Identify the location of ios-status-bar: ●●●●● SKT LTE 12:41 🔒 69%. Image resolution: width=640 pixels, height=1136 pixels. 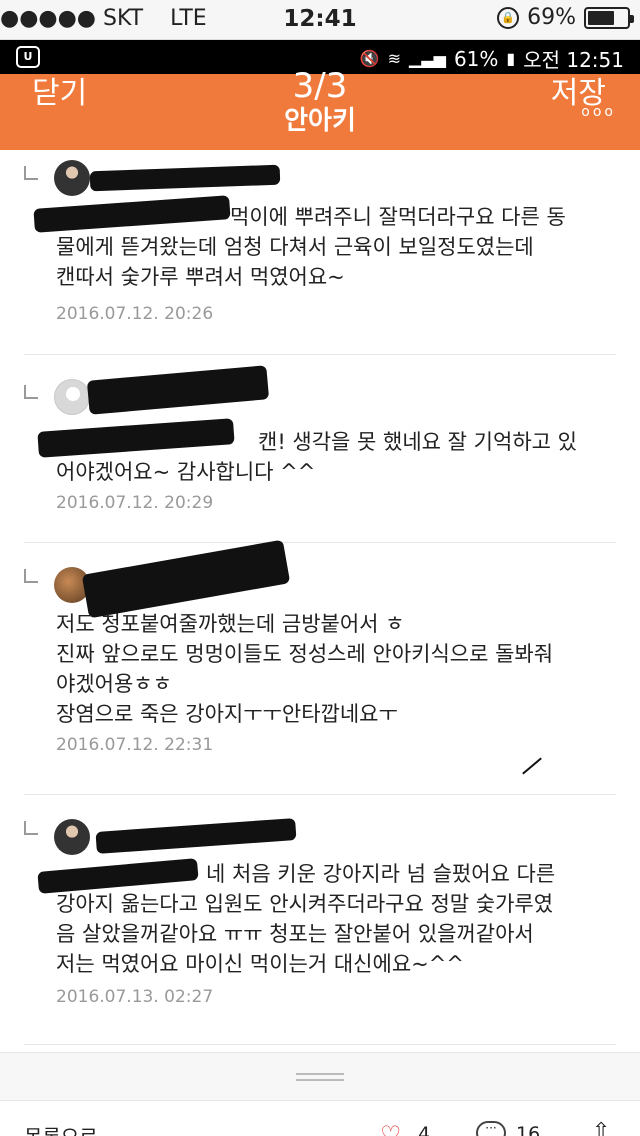
(320, 20).